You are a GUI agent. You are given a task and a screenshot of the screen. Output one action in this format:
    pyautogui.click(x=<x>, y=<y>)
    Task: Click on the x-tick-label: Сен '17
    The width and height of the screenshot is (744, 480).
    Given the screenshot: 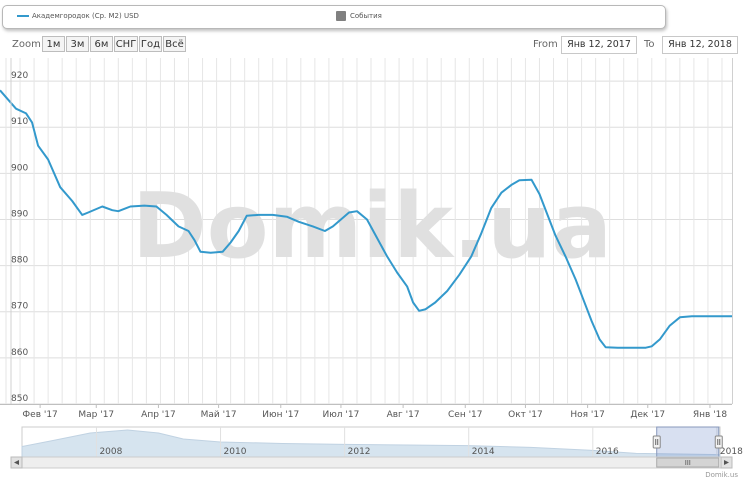 What is the action you would take?
    pyautogui.click(x=465, y=415)
    